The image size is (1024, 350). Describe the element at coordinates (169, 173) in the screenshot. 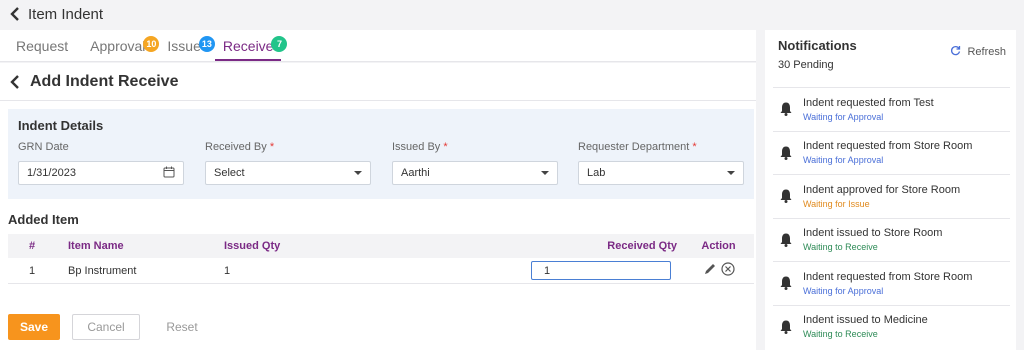

I see `calendar-icon` at that location.